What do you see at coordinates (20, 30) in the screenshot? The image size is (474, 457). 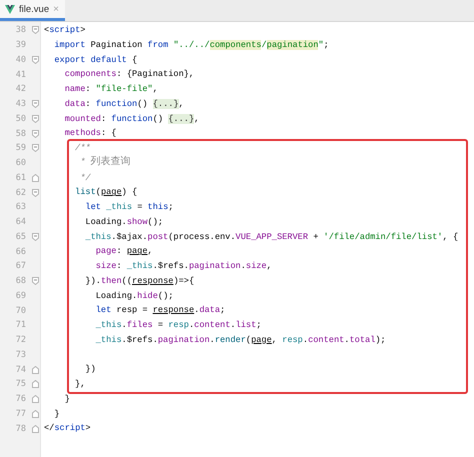 I see `line-number: 38` at bounding box center [20, 30].